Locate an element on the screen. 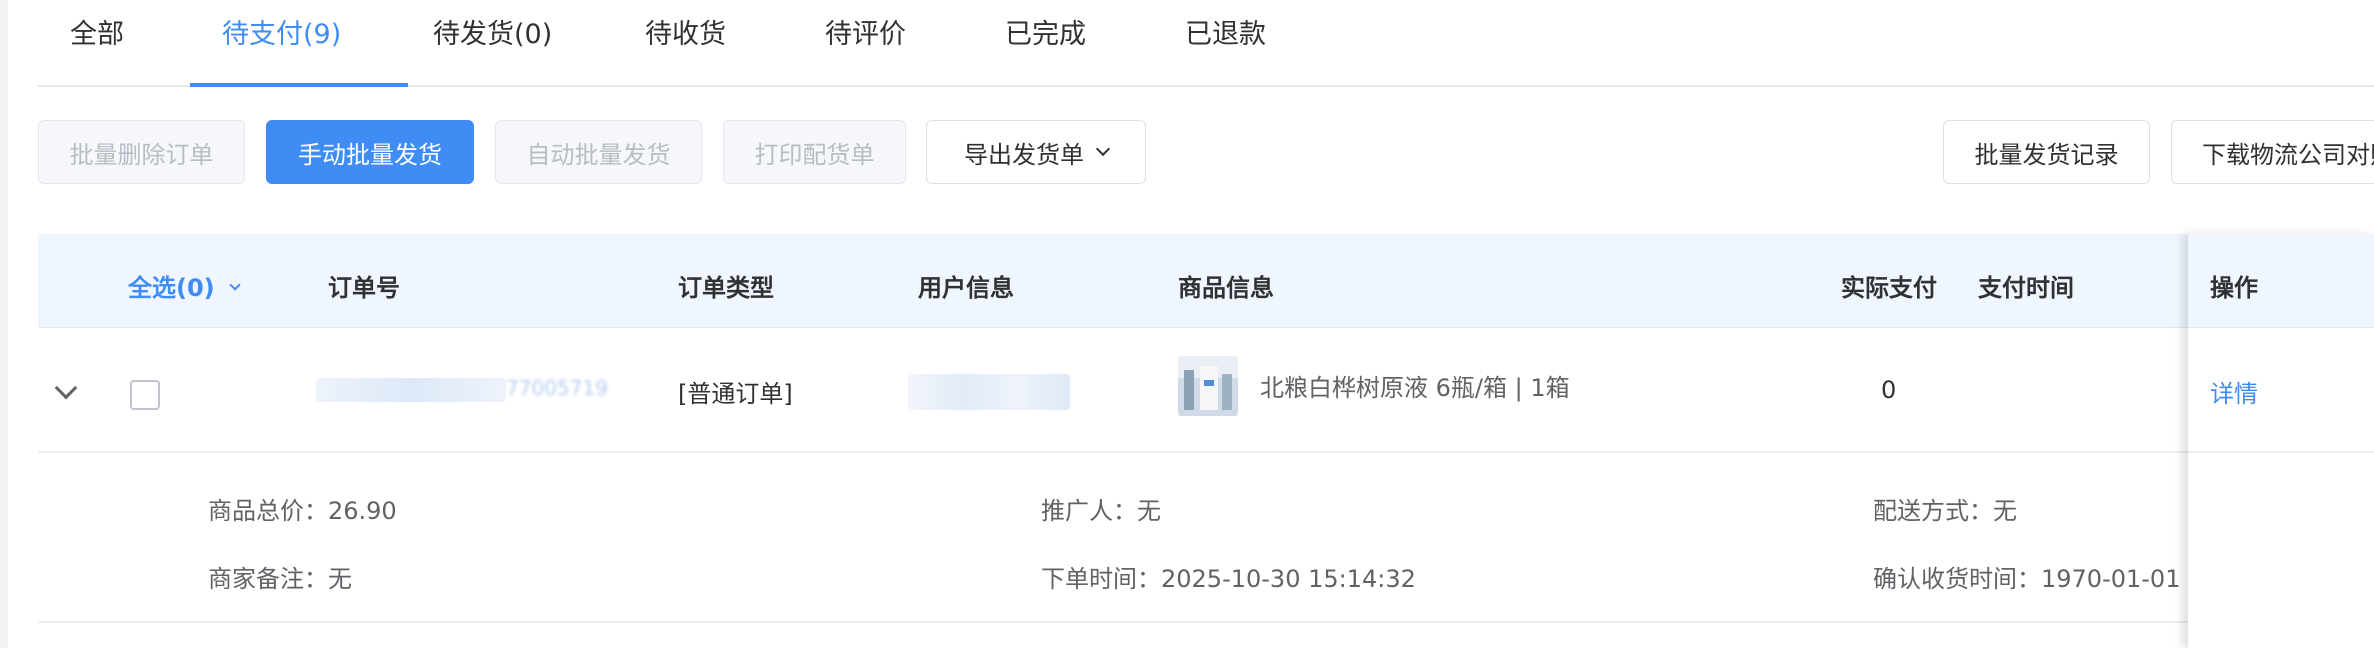 Image resolution: width=2374 pixels, height=648 pixels. order-type: [普通订单] is located at coordinates (735, 394).